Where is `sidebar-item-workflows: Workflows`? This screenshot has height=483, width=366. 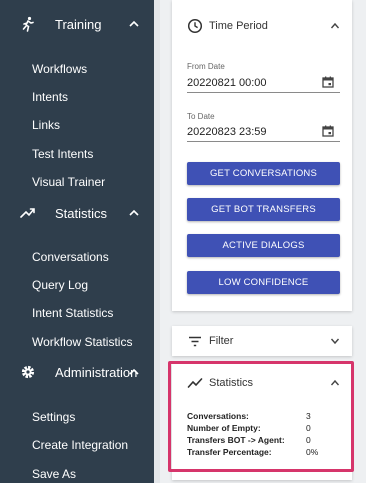
sidebar-item-workflows: Workflows is located at coordinates (59, 69).